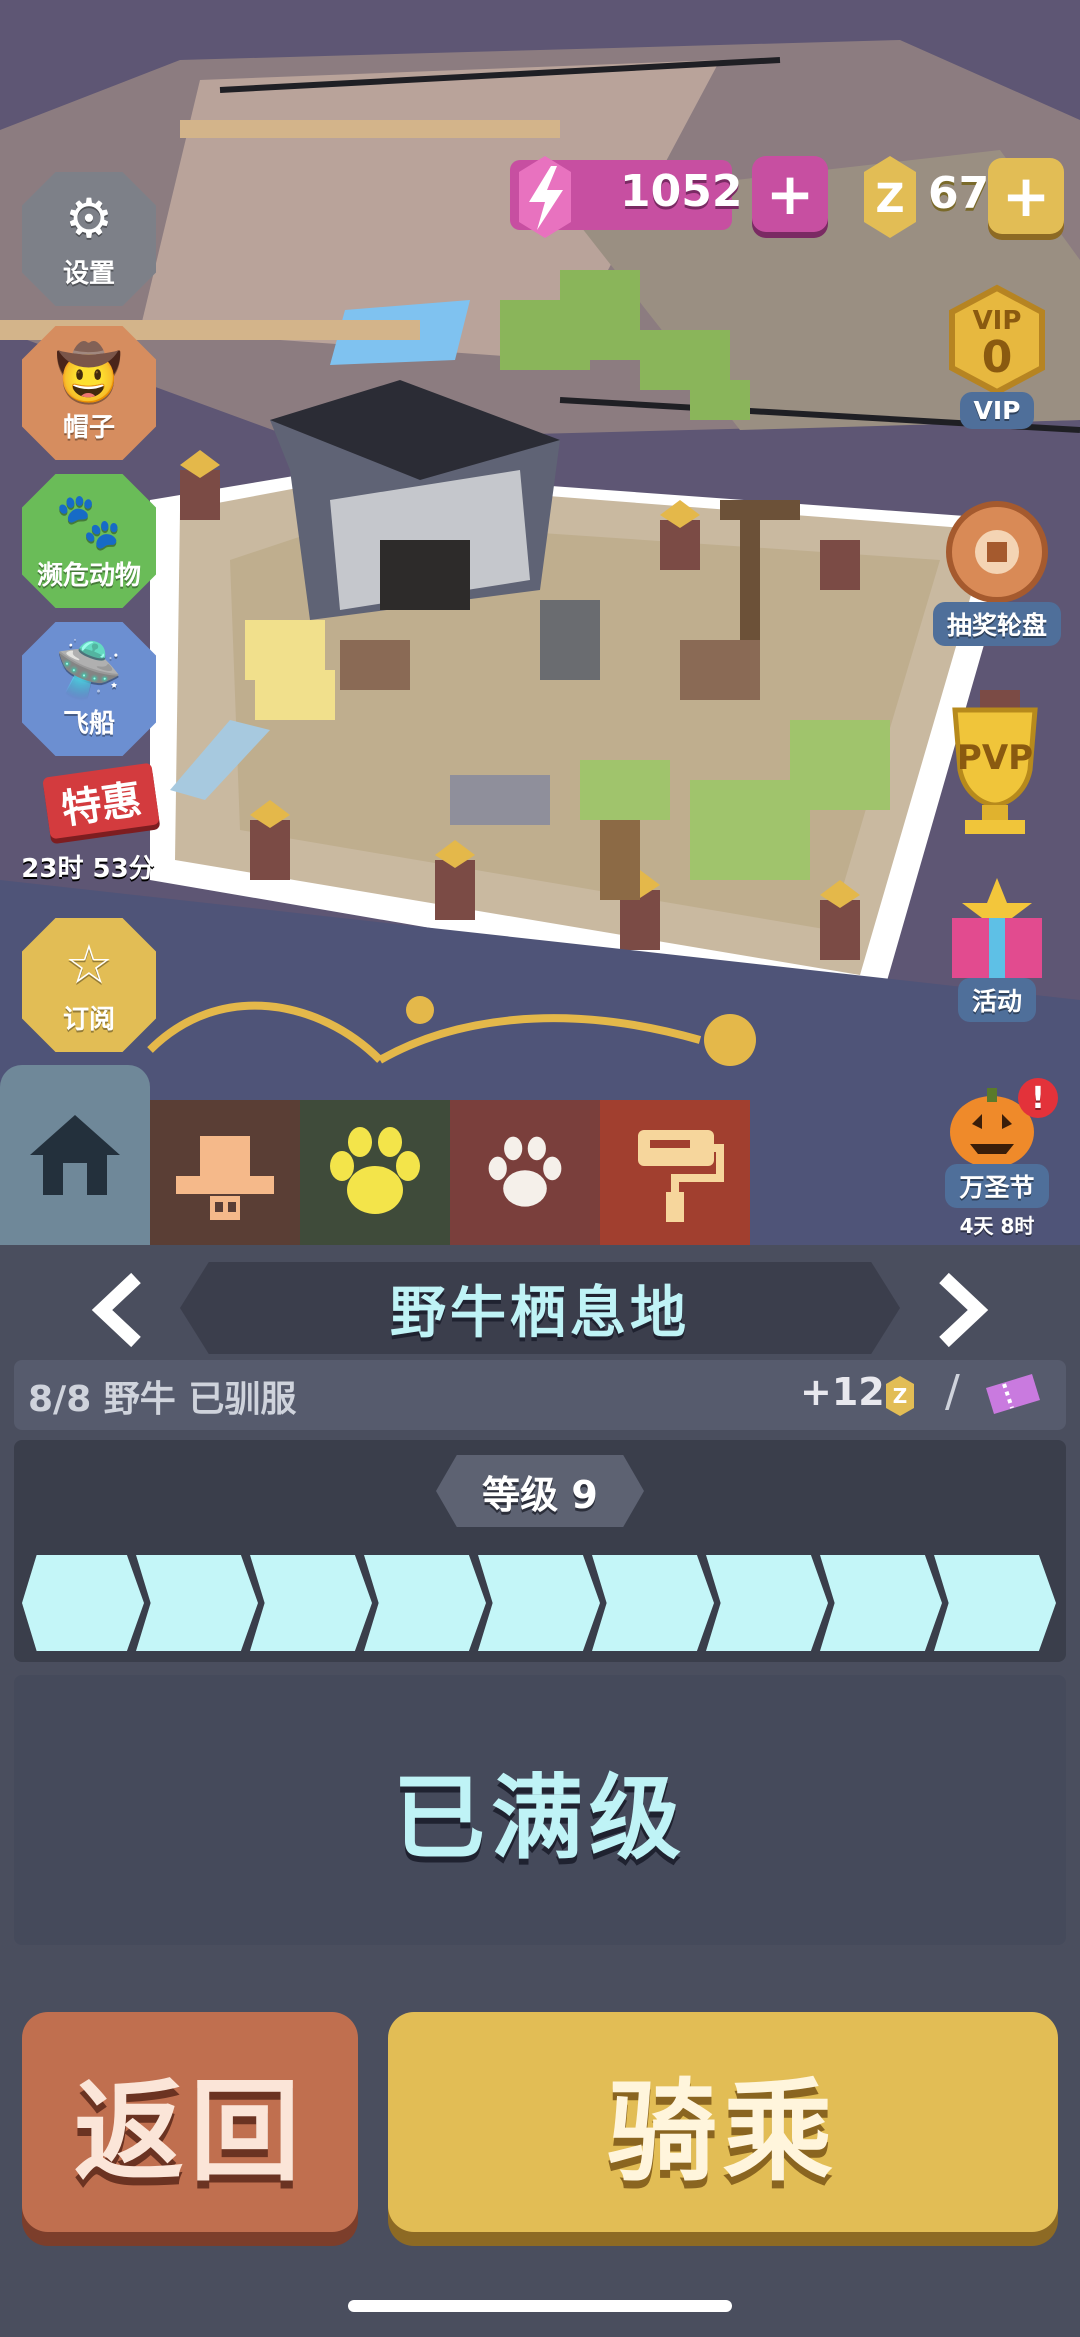  Describe the element at coordinates (997, 1226) in the screenshot. I see `halloween-timer: 4天 8时` at that location.